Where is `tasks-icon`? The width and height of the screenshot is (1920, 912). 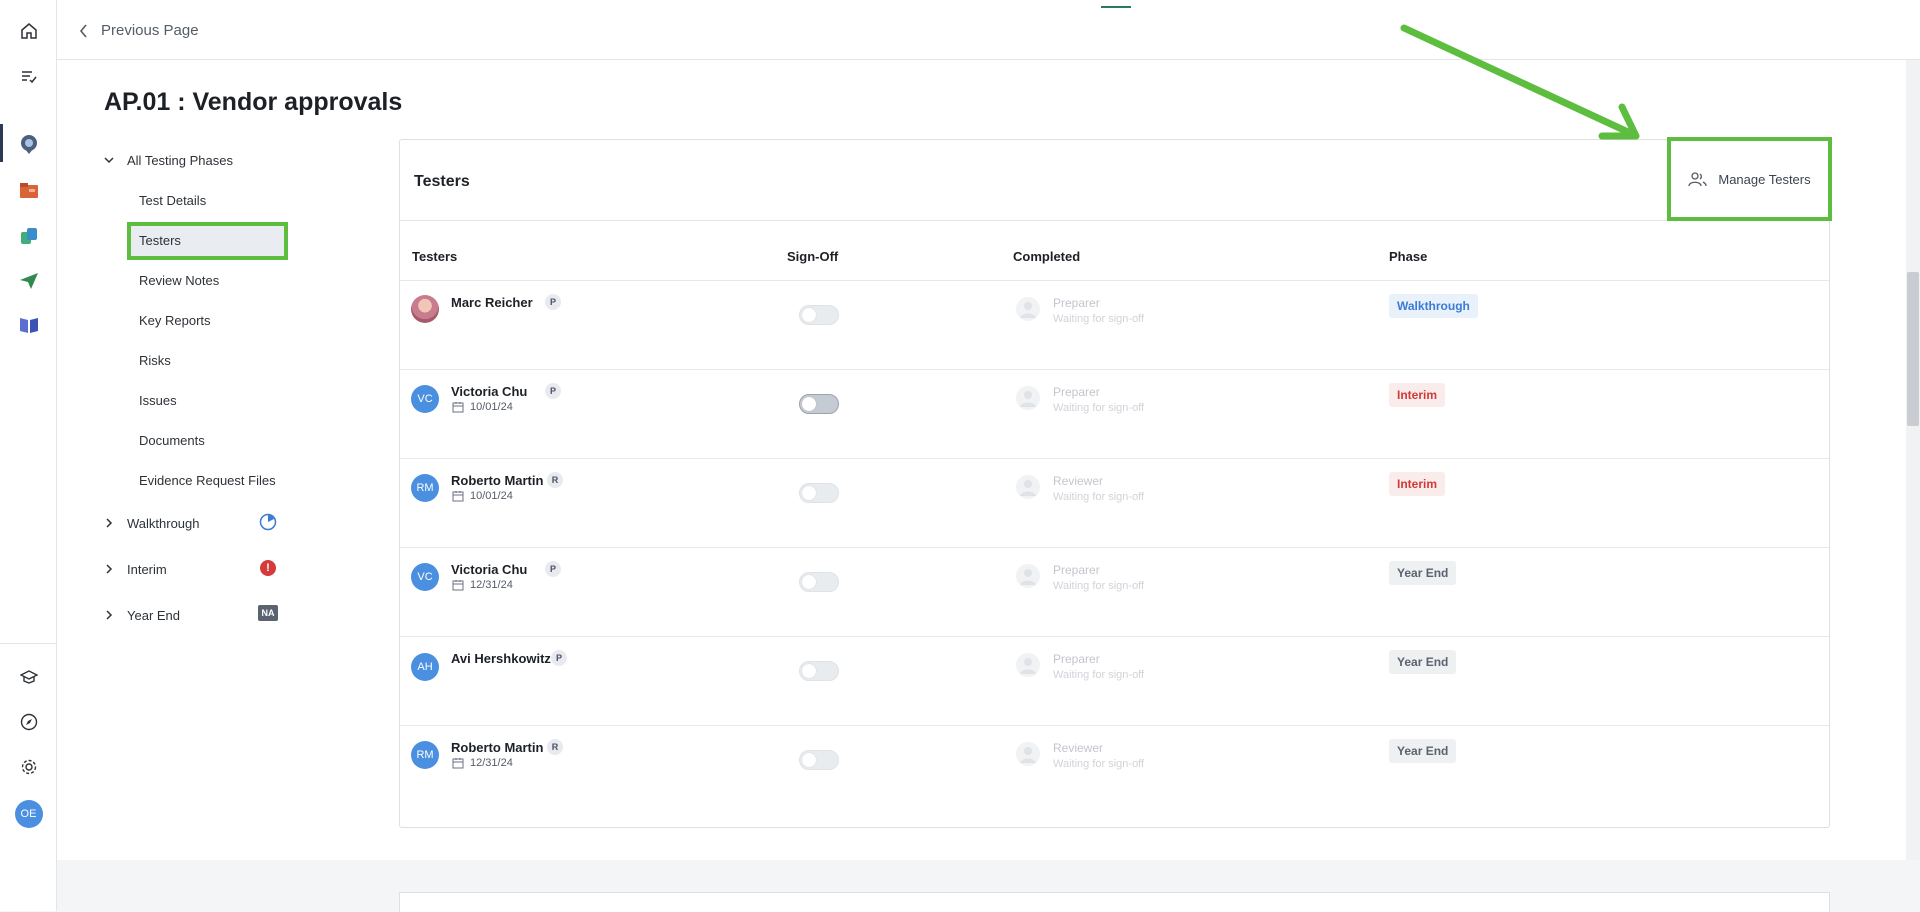
tasks-icon is located at coordinates (28, 76).